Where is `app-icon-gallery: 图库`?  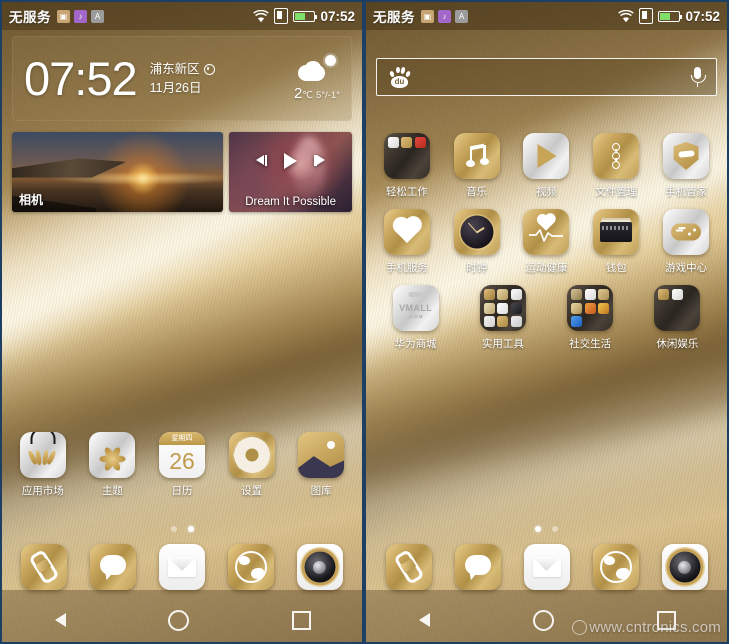 app-icon-gallery: 图库 is located at coordinates (321, 465).